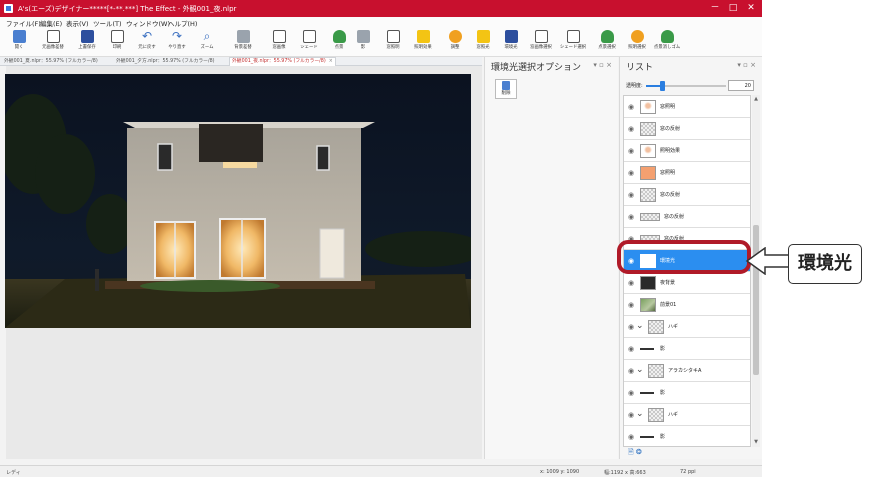 The height and width of the screenshot is (477, 872). What do you see at coordinates (51, 23) in the screenshot?
I see `menu-edit: 編集(E)` at bounding box center [51, 23].